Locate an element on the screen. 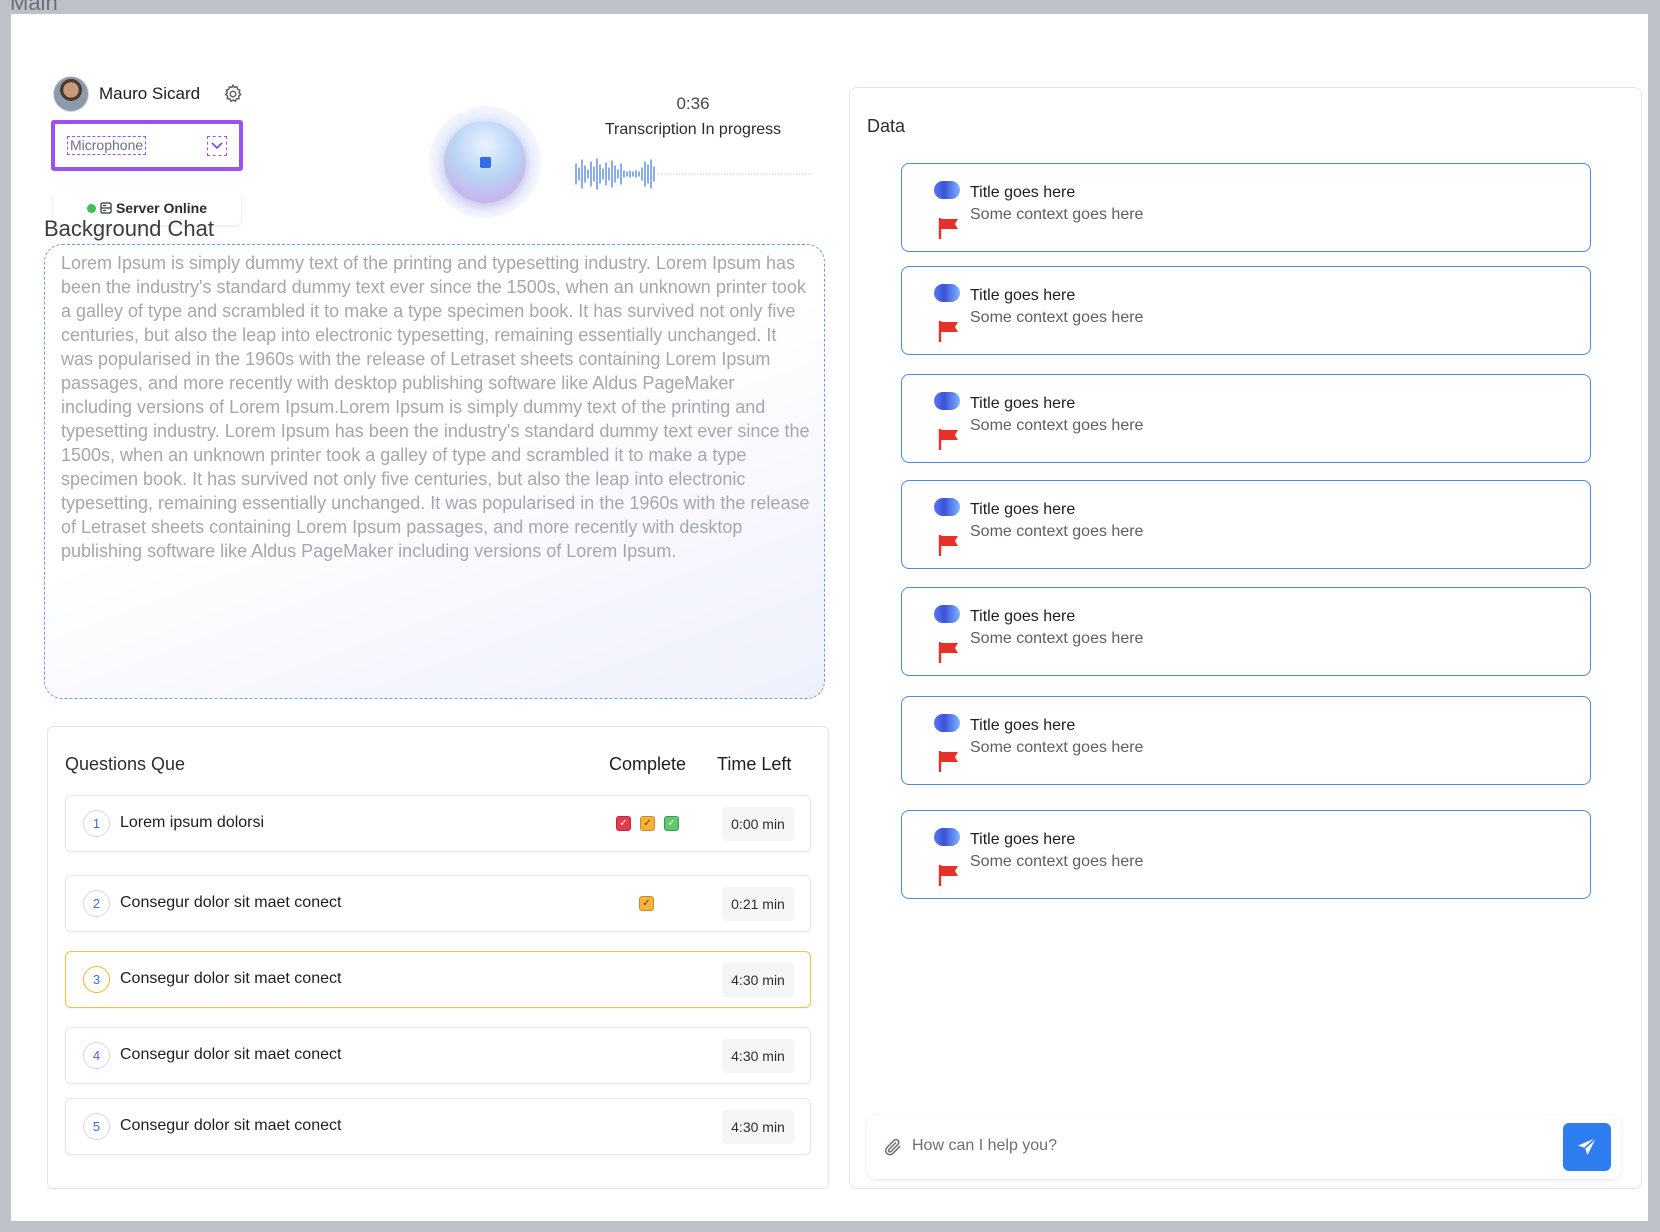  user-name: Mauro Sicard is located at coordinates (150, 93).